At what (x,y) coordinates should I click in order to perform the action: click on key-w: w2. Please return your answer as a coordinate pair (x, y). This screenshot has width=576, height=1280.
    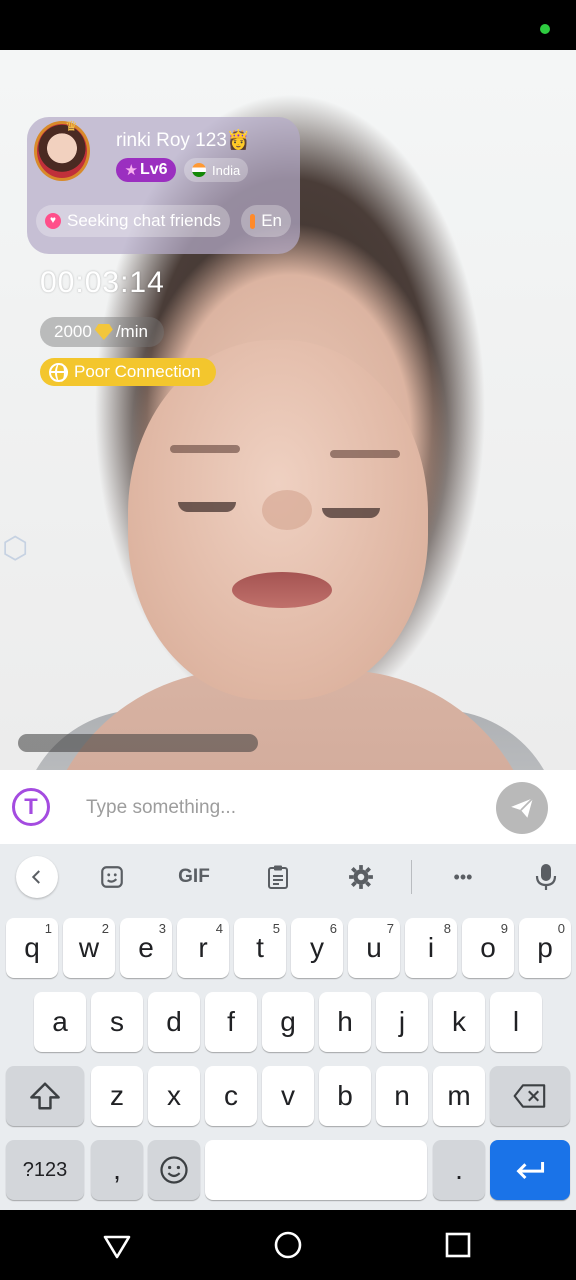
    Looking at the image, I should click on (89, 948).